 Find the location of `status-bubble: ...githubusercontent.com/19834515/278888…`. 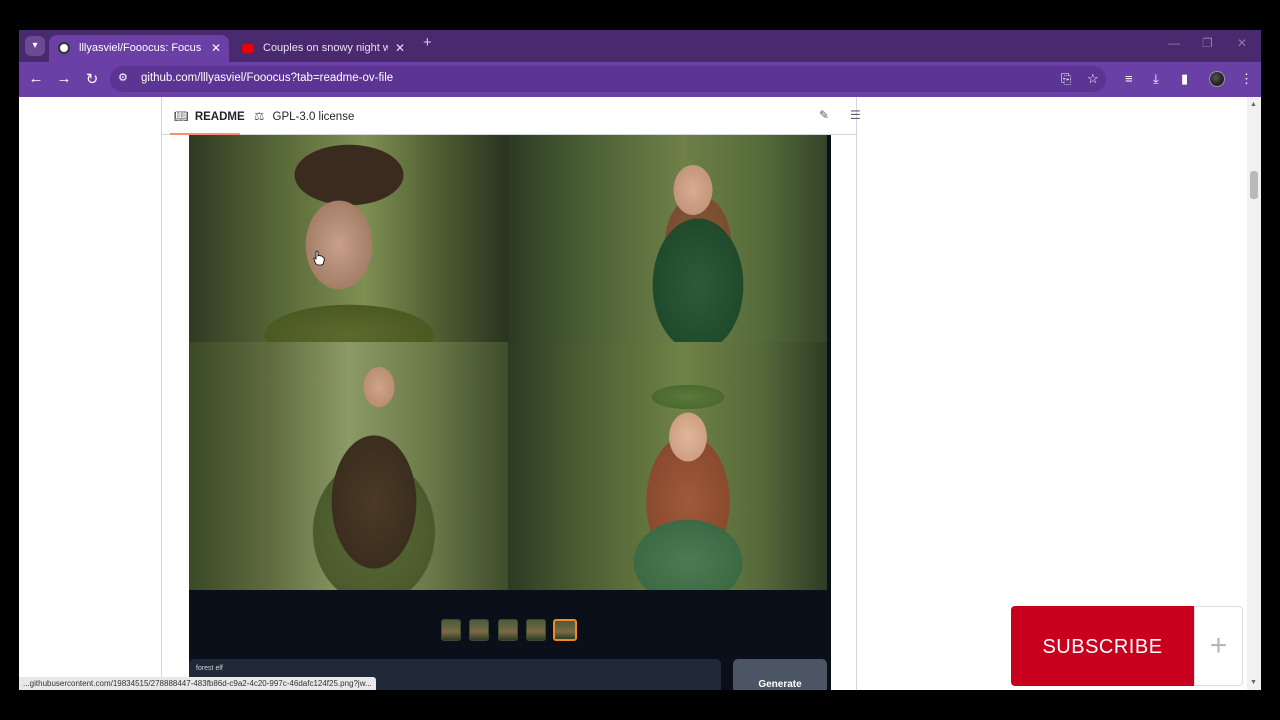

status-bubble: ...githubusercontent.com/19834515/278888… is located at coordinates (197, 683).